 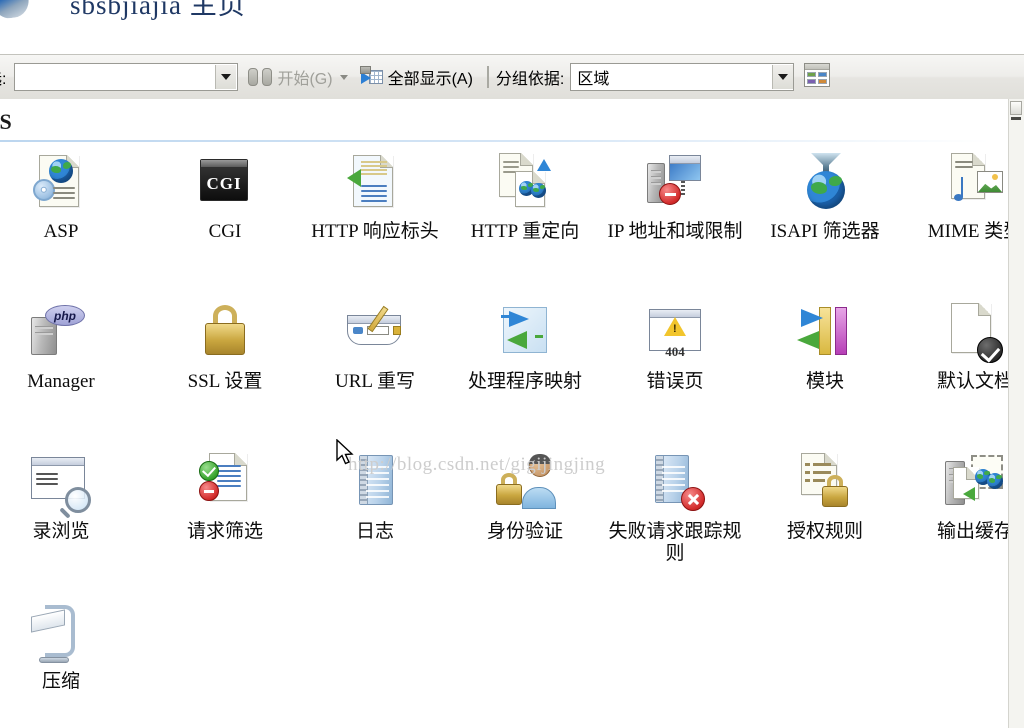 I want to click on cgi-icon: CGI, so click(x=225, y=184).